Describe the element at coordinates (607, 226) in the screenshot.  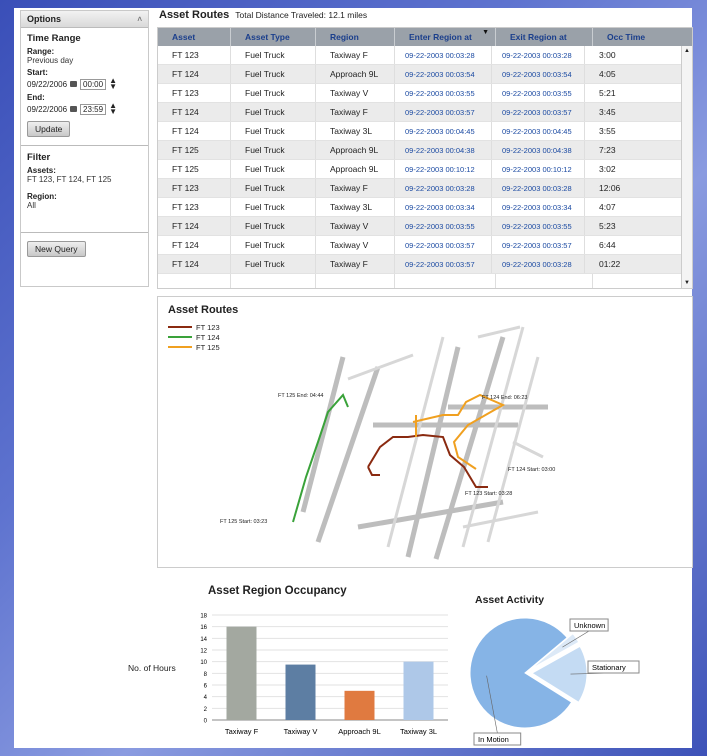
I see `table-cell: 5:23` at that location.